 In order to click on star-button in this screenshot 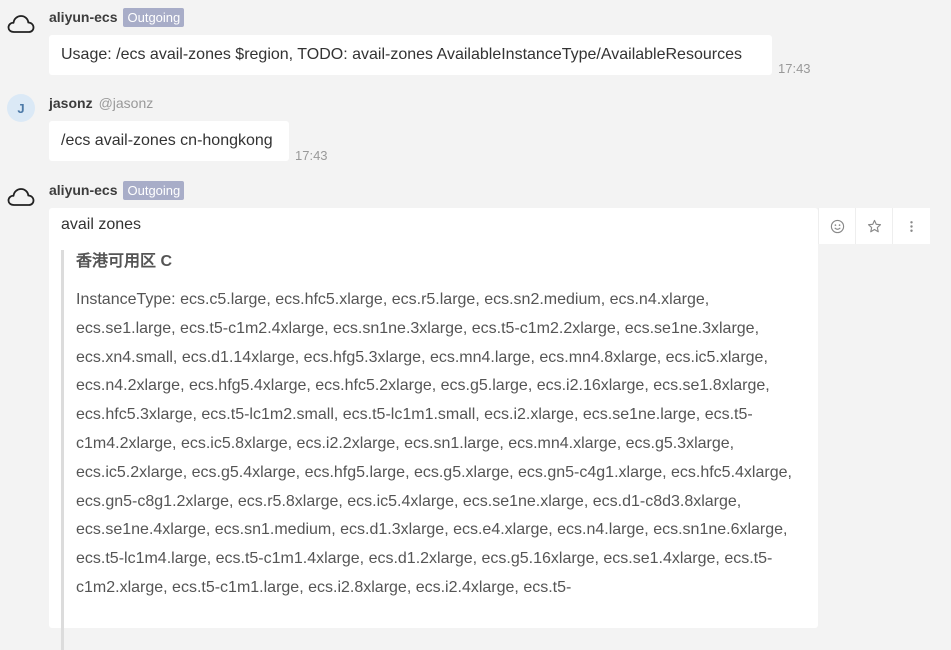, I will do `click(874, 226)`.